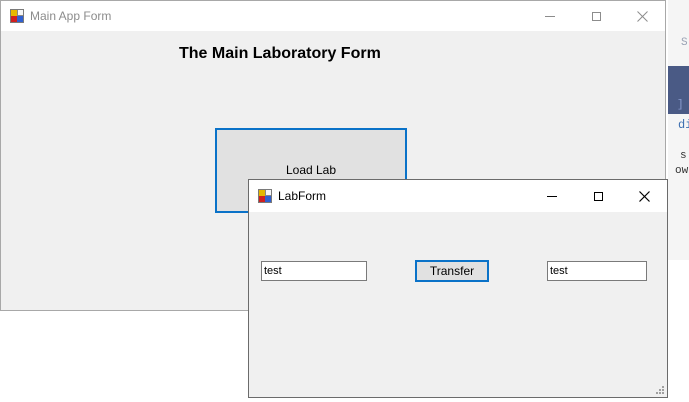  What do you see at coordinates (314, 271) in the screenshot?
I see `left-textbox` at bounding box center [314, 271].